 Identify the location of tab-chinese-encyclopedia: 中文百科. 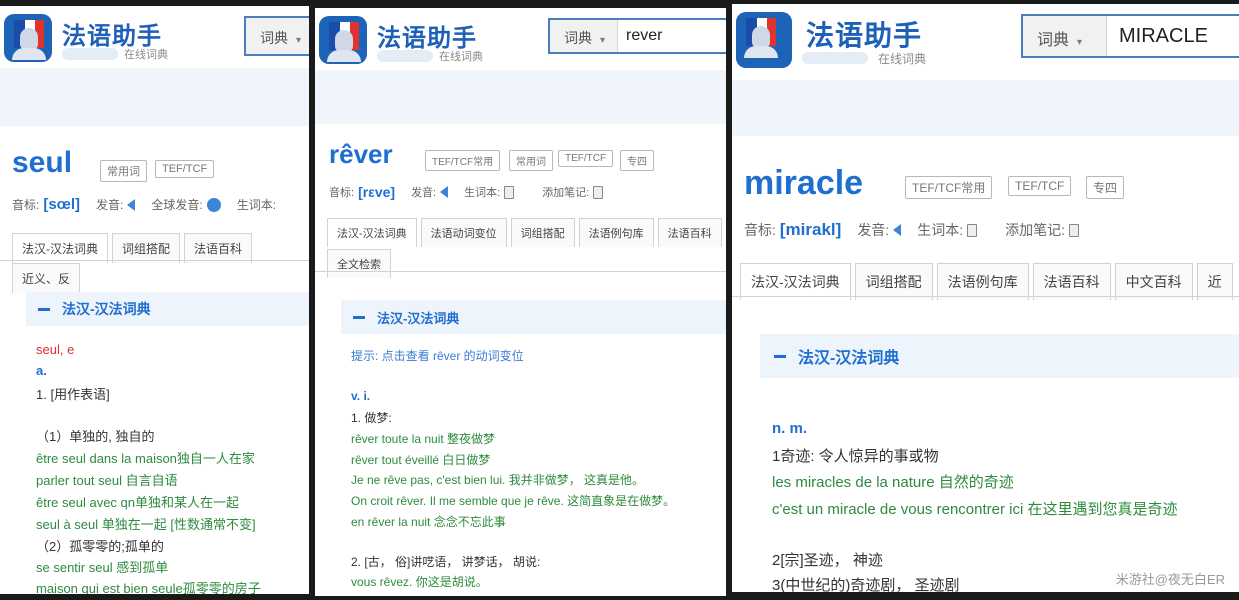
(1153, 281).